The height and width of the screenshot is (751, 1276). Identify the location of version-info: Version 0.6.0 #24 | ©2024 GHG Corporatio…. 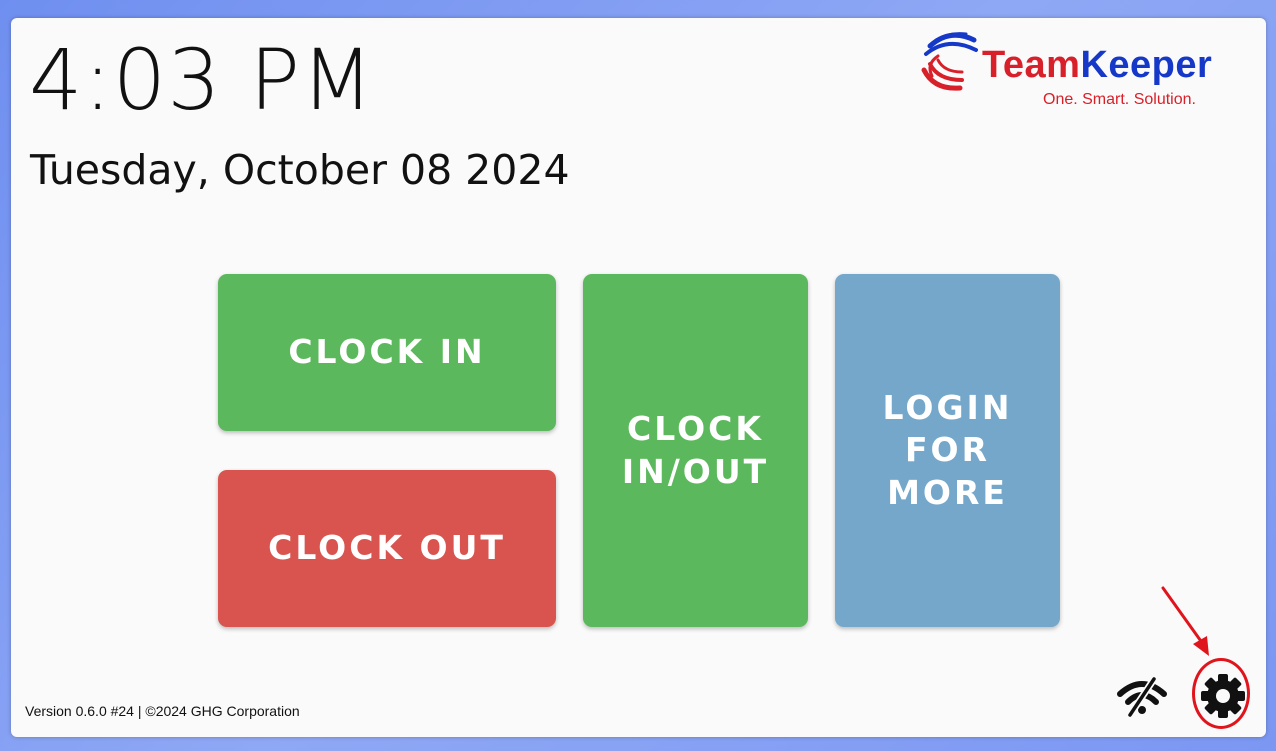
(162, 711).